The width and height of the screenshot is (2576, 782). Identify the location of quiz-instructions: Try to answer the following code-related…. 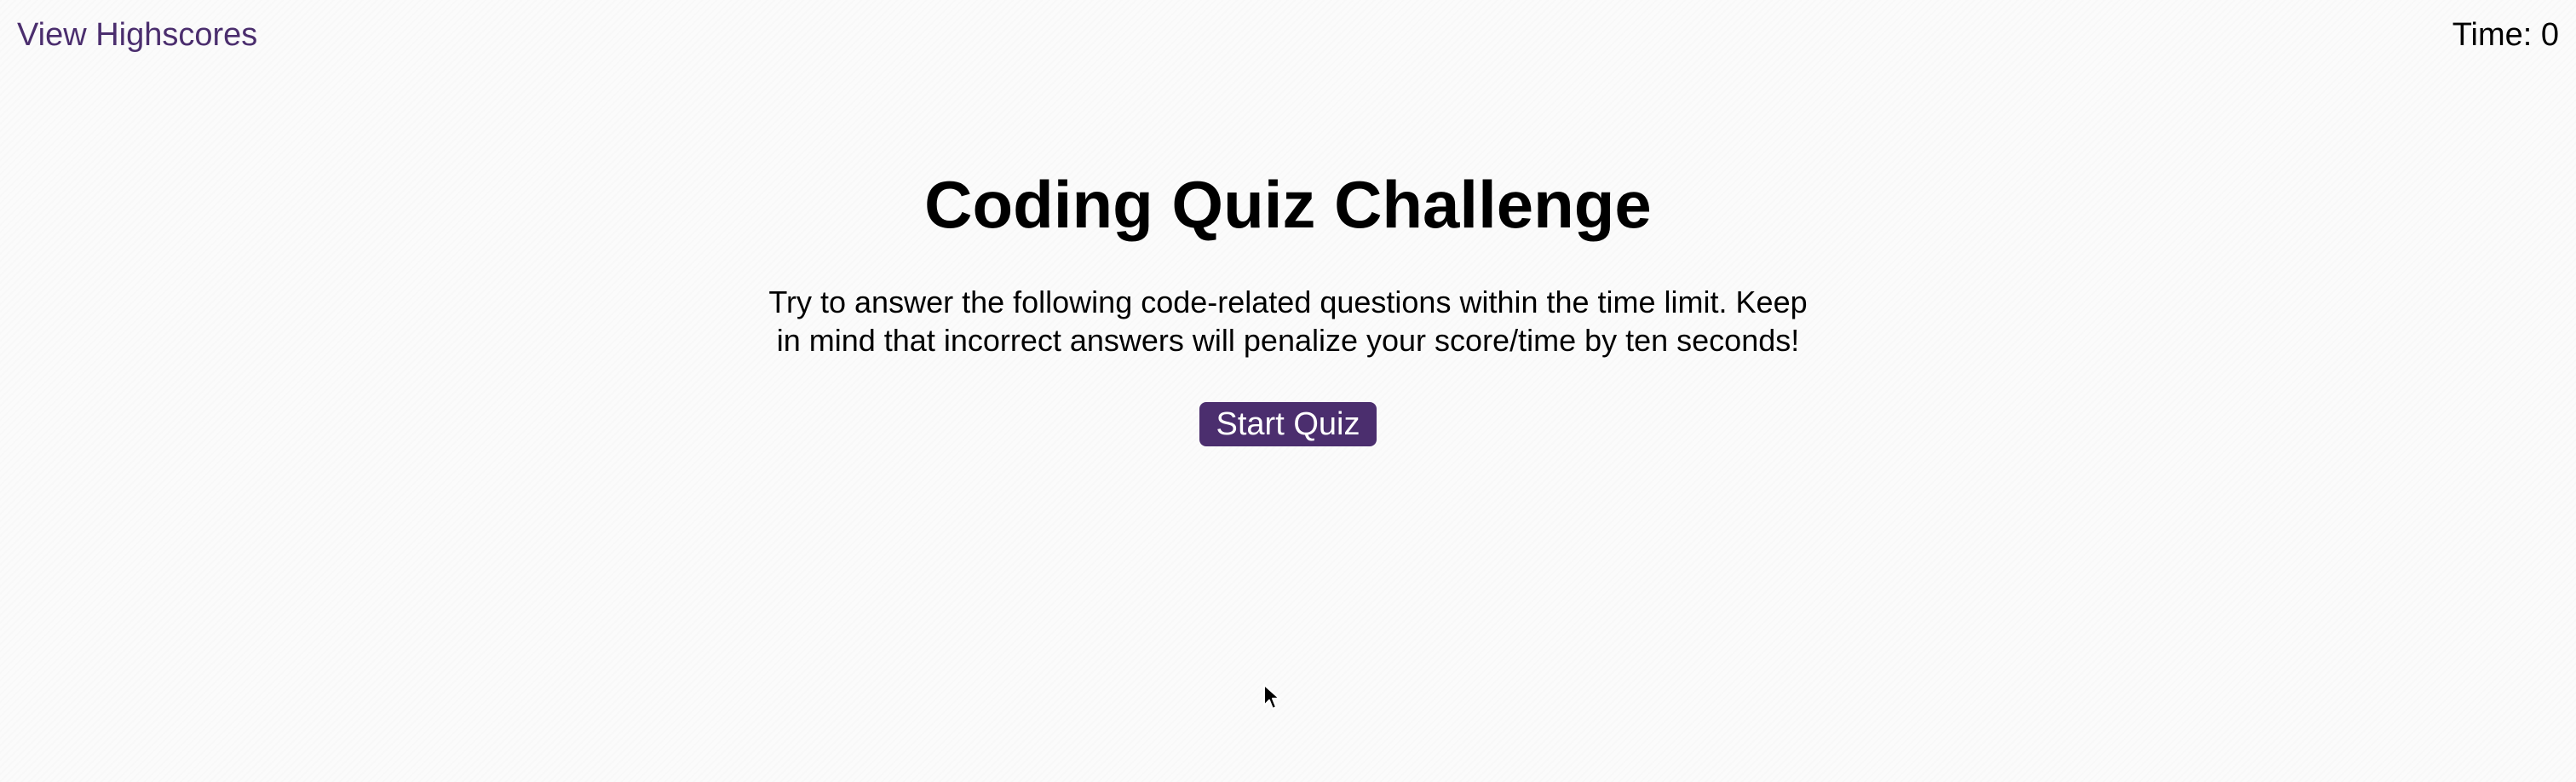
(1288, 322).